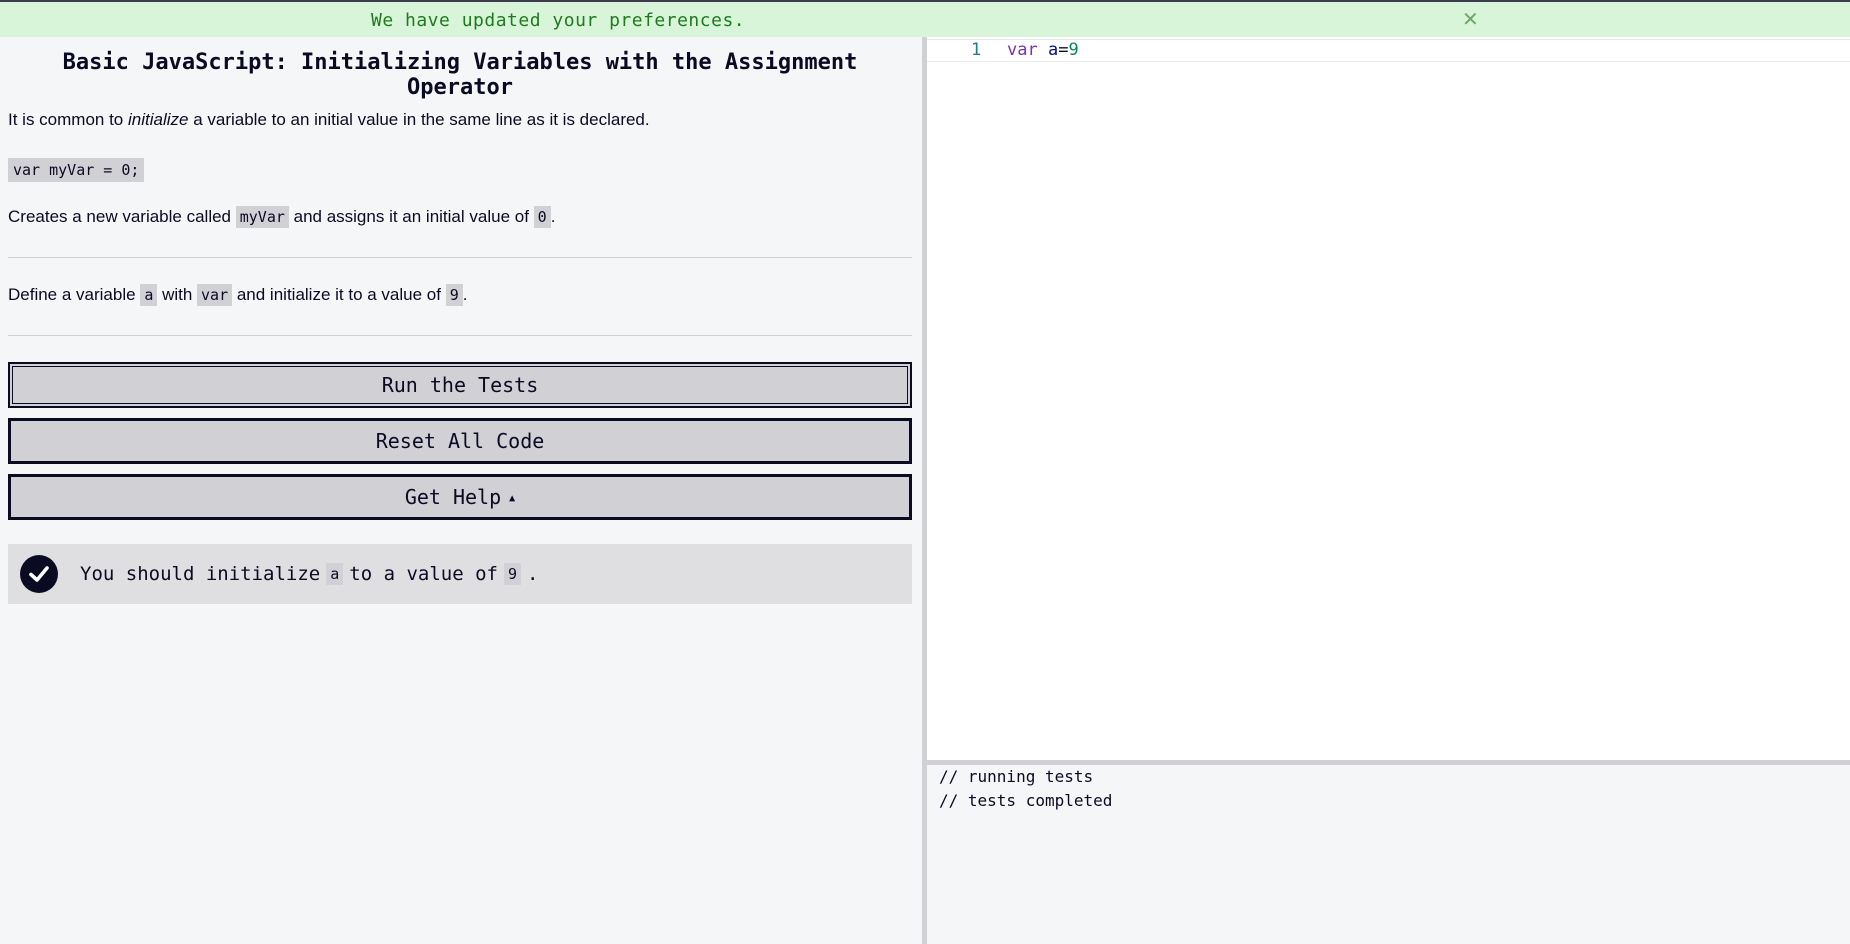  What do you see at coordinates (74, 294) in the screenshot?
I see `task-text: Define a variable` at bounding box center [74, 294].